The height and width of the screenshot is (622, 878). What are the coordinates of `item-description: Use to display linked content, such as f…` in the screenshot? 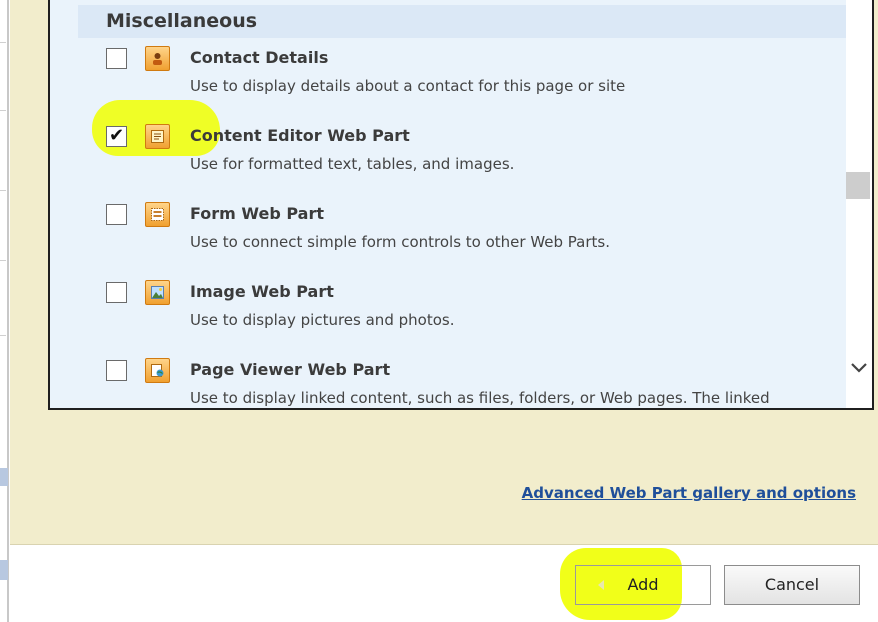 It's located at (480, 398).